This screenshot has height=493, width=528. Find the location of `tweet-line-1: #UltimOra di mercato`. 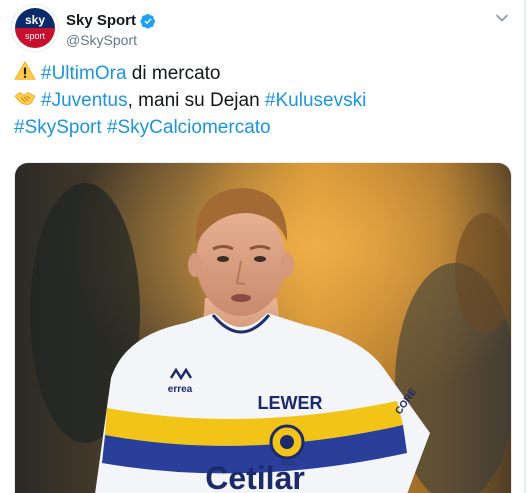

tweet-line-1: #UltimOra di mercato is located at coordinates (264, 73).